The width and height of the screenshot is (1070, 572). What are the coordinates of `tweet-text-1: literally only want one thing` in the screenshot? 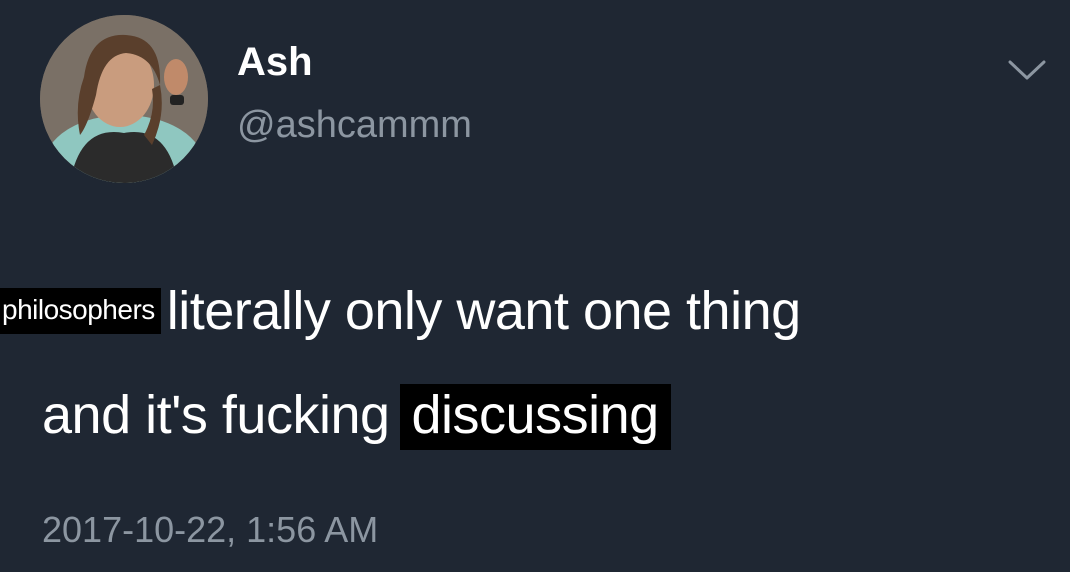 It's located at (483, 311).